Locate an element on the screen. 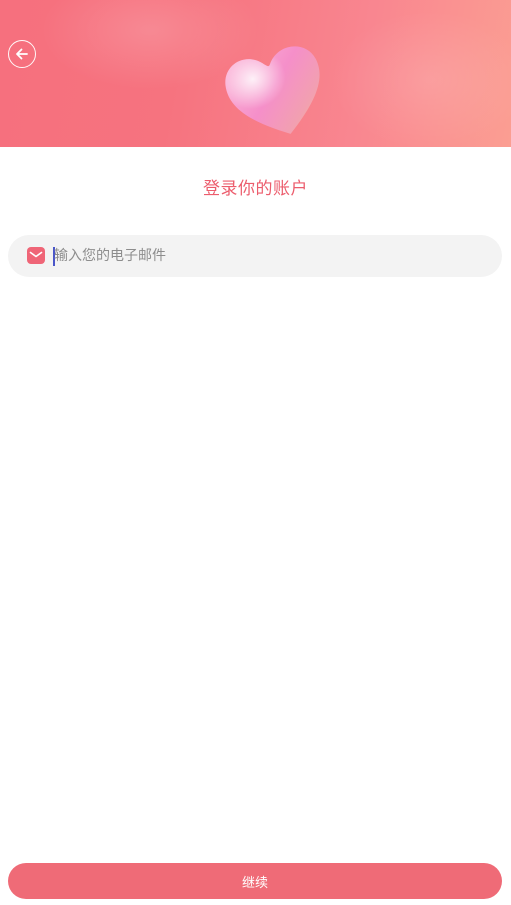  email-field is located at coordinates (255, 256).